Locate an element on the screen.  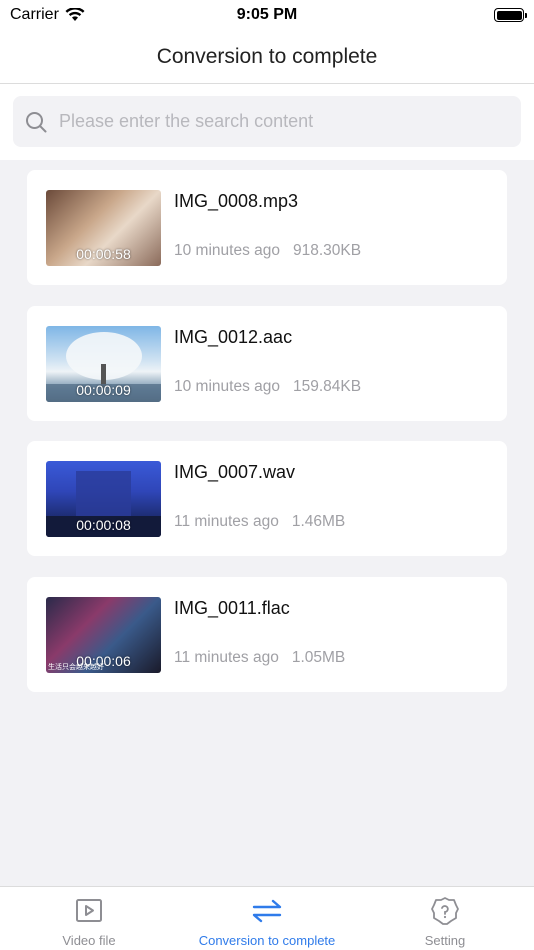
convert-arrows-icon is located at coordinates (267, 911).